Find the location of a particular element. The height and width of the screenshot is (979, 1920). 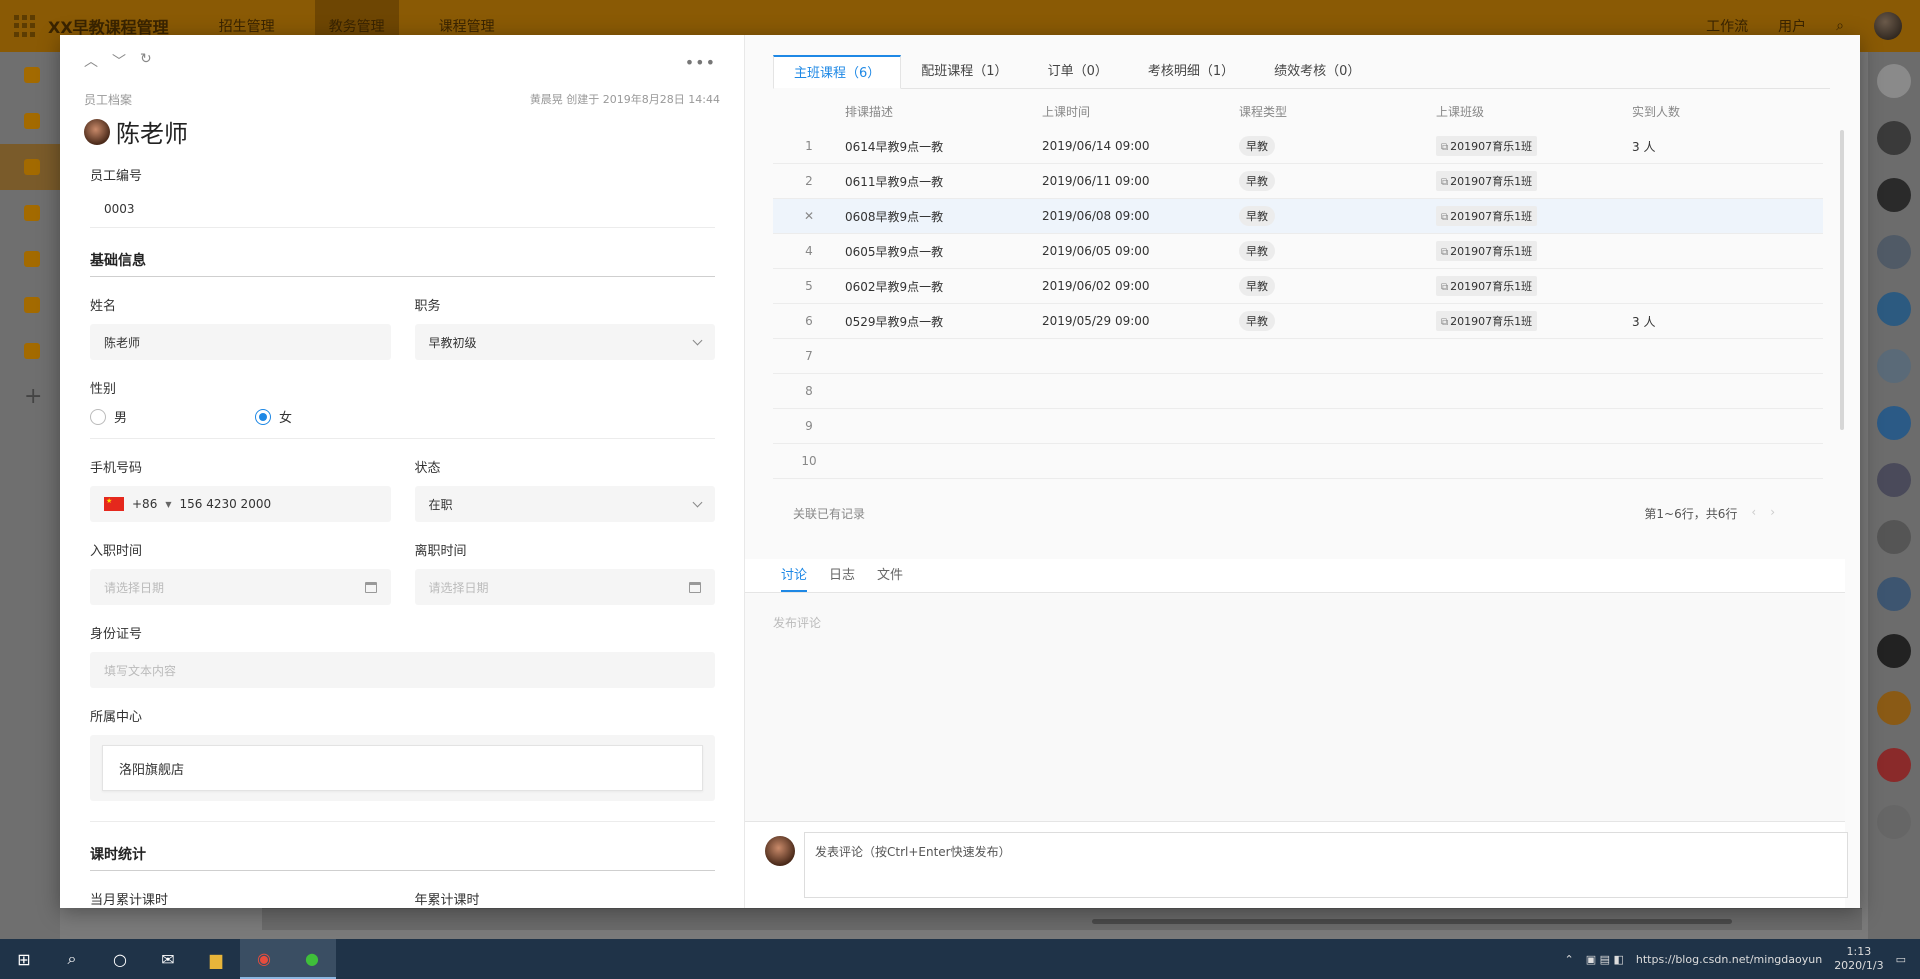

next-page-icon: › is located at coordinates (1772, 513).